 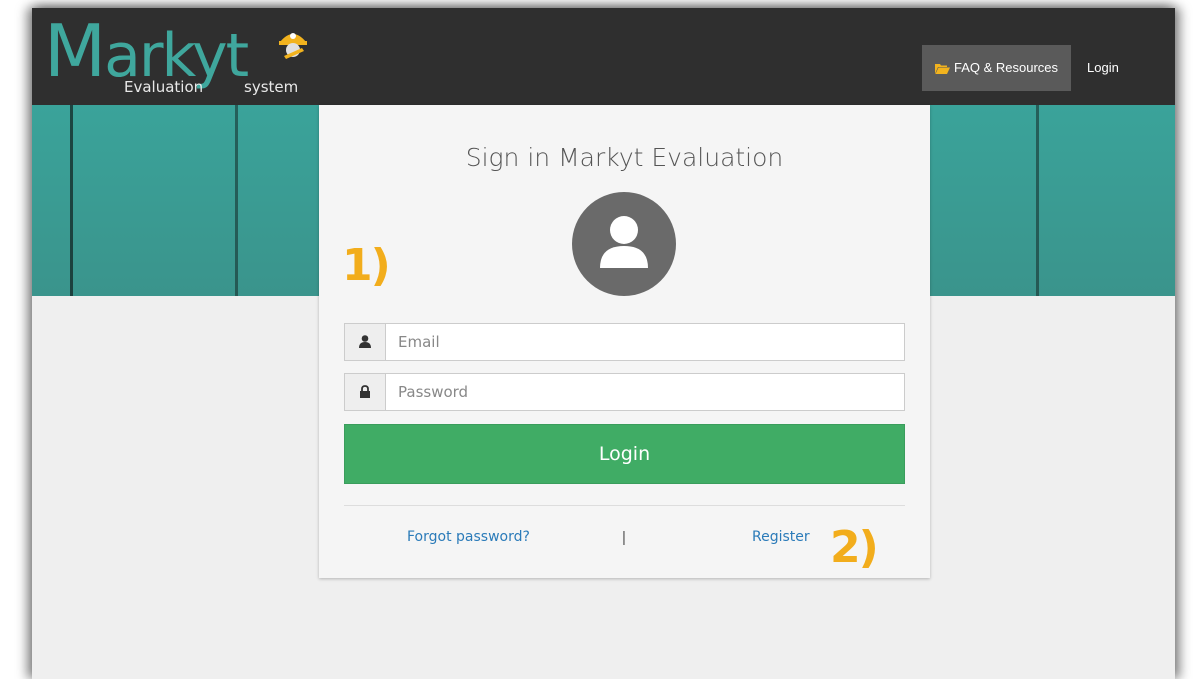 I want to click on password-addon, so click(x=365, y=392).